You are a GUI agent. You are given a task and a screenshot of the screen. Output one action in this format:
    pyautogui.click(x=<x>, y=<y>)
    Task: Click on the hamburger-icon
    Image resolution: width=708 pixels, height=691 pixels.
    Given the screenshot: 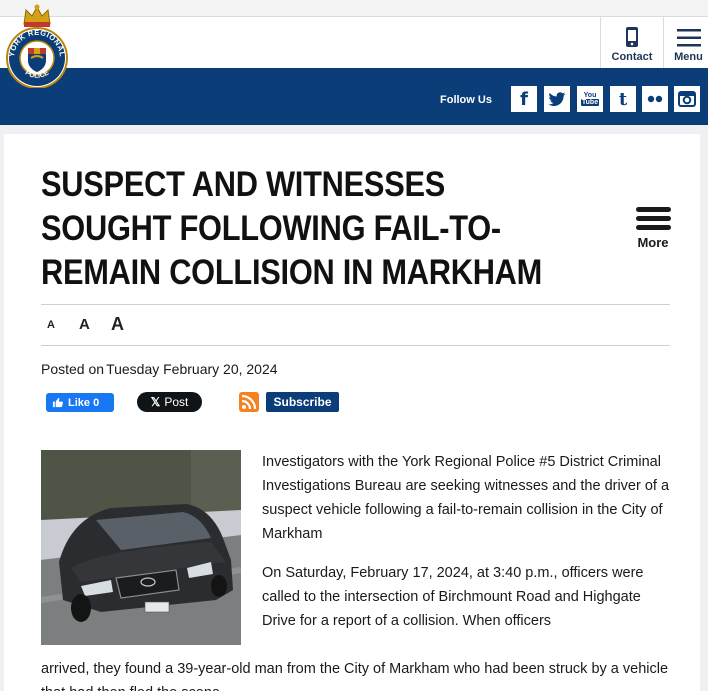 What is the action you would take?
    pyautogui.click(x=688, y=38)
    